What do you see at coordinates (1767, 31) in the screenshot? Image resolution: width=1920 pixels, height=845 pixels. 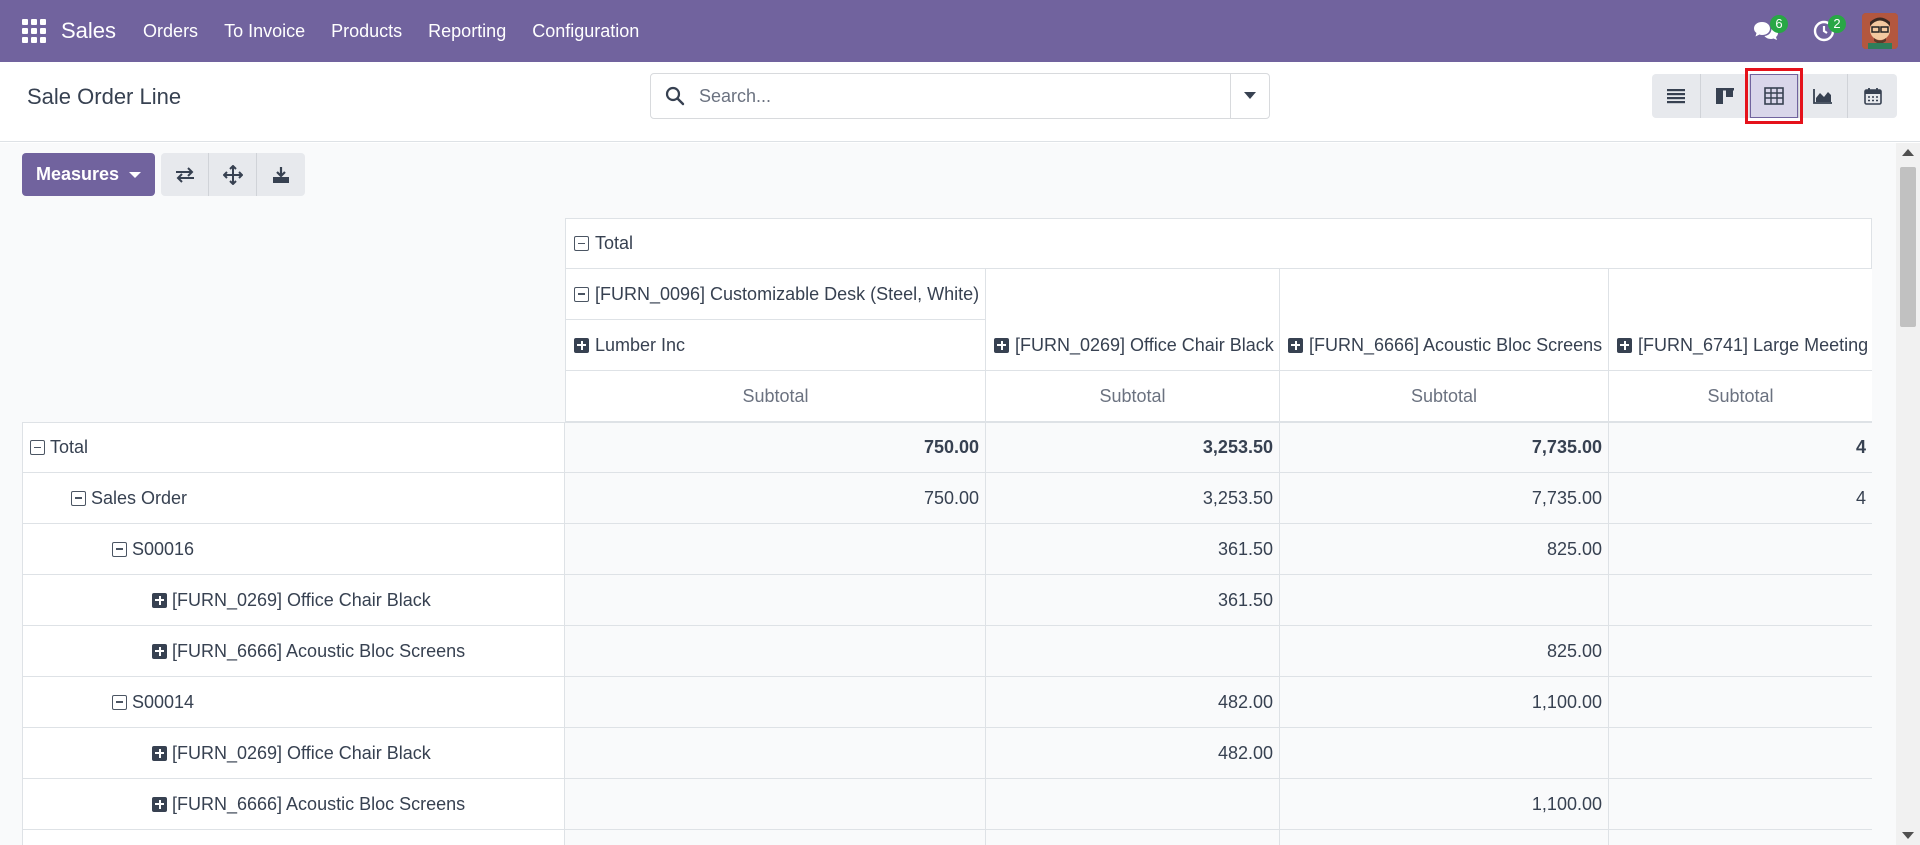 I see `messages-button: 6` at bounding box center [1767, 31].